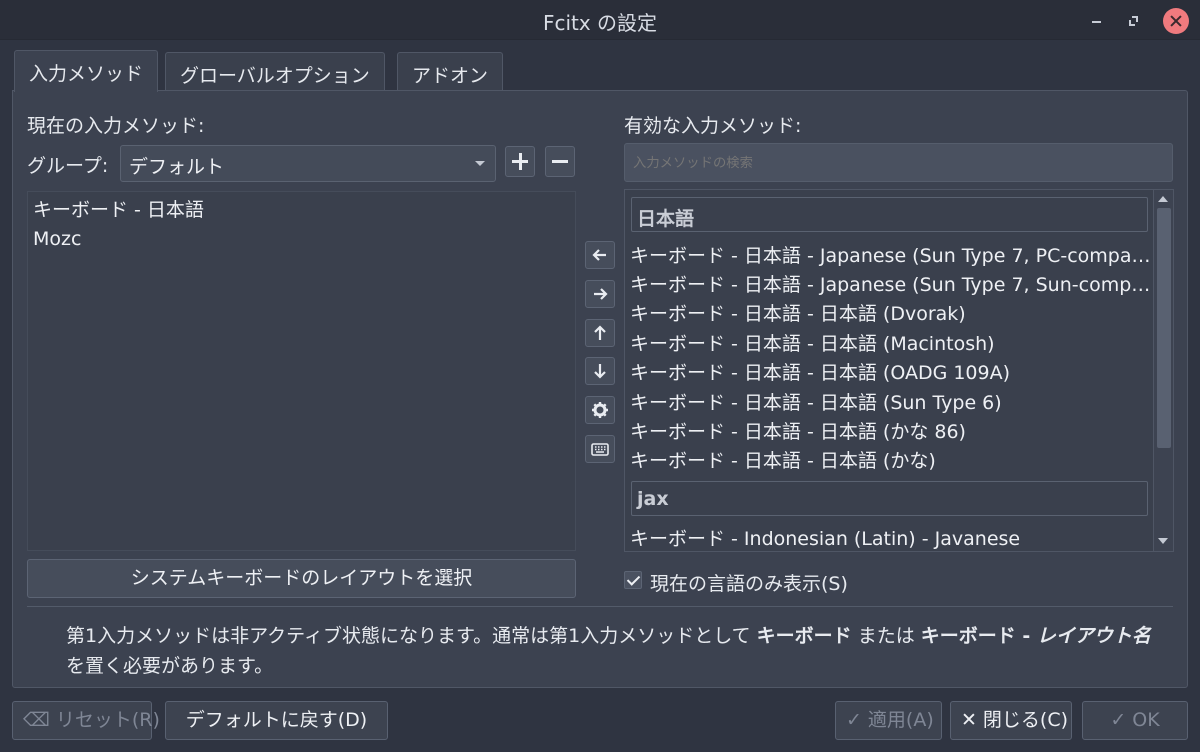 The width and height of the screenshot is (1200, 752). Describe the element at coordinates (900, 720) in the screenshot. I see `apply-label: 適用(A)` at that location.